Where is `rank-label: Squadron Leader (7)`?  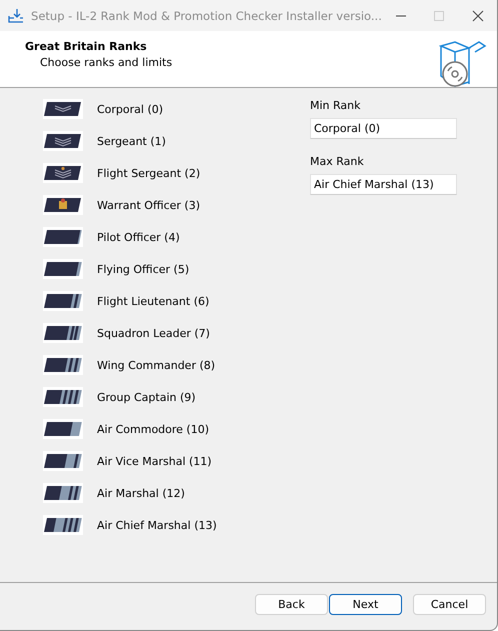
rank-label: Squadron Leader (7) is located at coordinates (153, 333).